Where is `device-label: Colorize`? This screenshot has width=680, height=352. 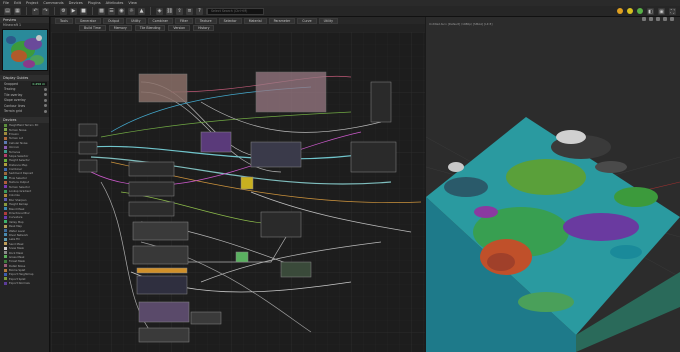 device-label: Colorize is located at coordinates (14, 195).